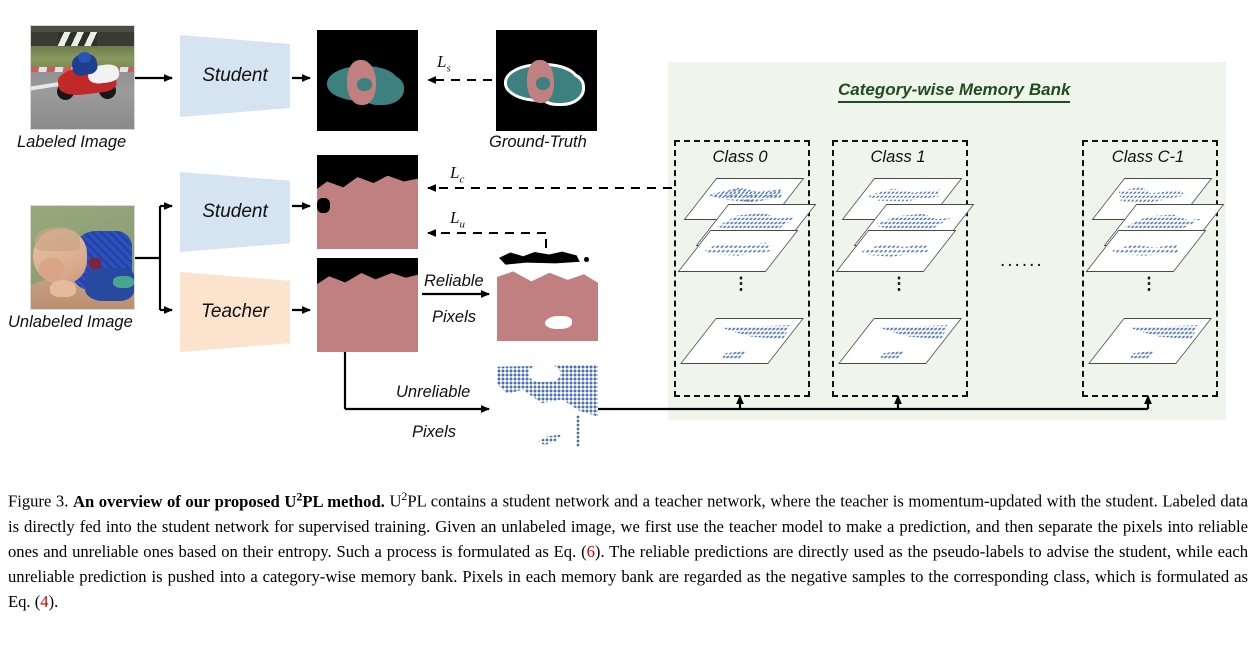 This screenshot has height=660, width=1256. Describe the element at coordinates (591, 551) in the screenshot. I see `equation-ref-6: 6` at that location.